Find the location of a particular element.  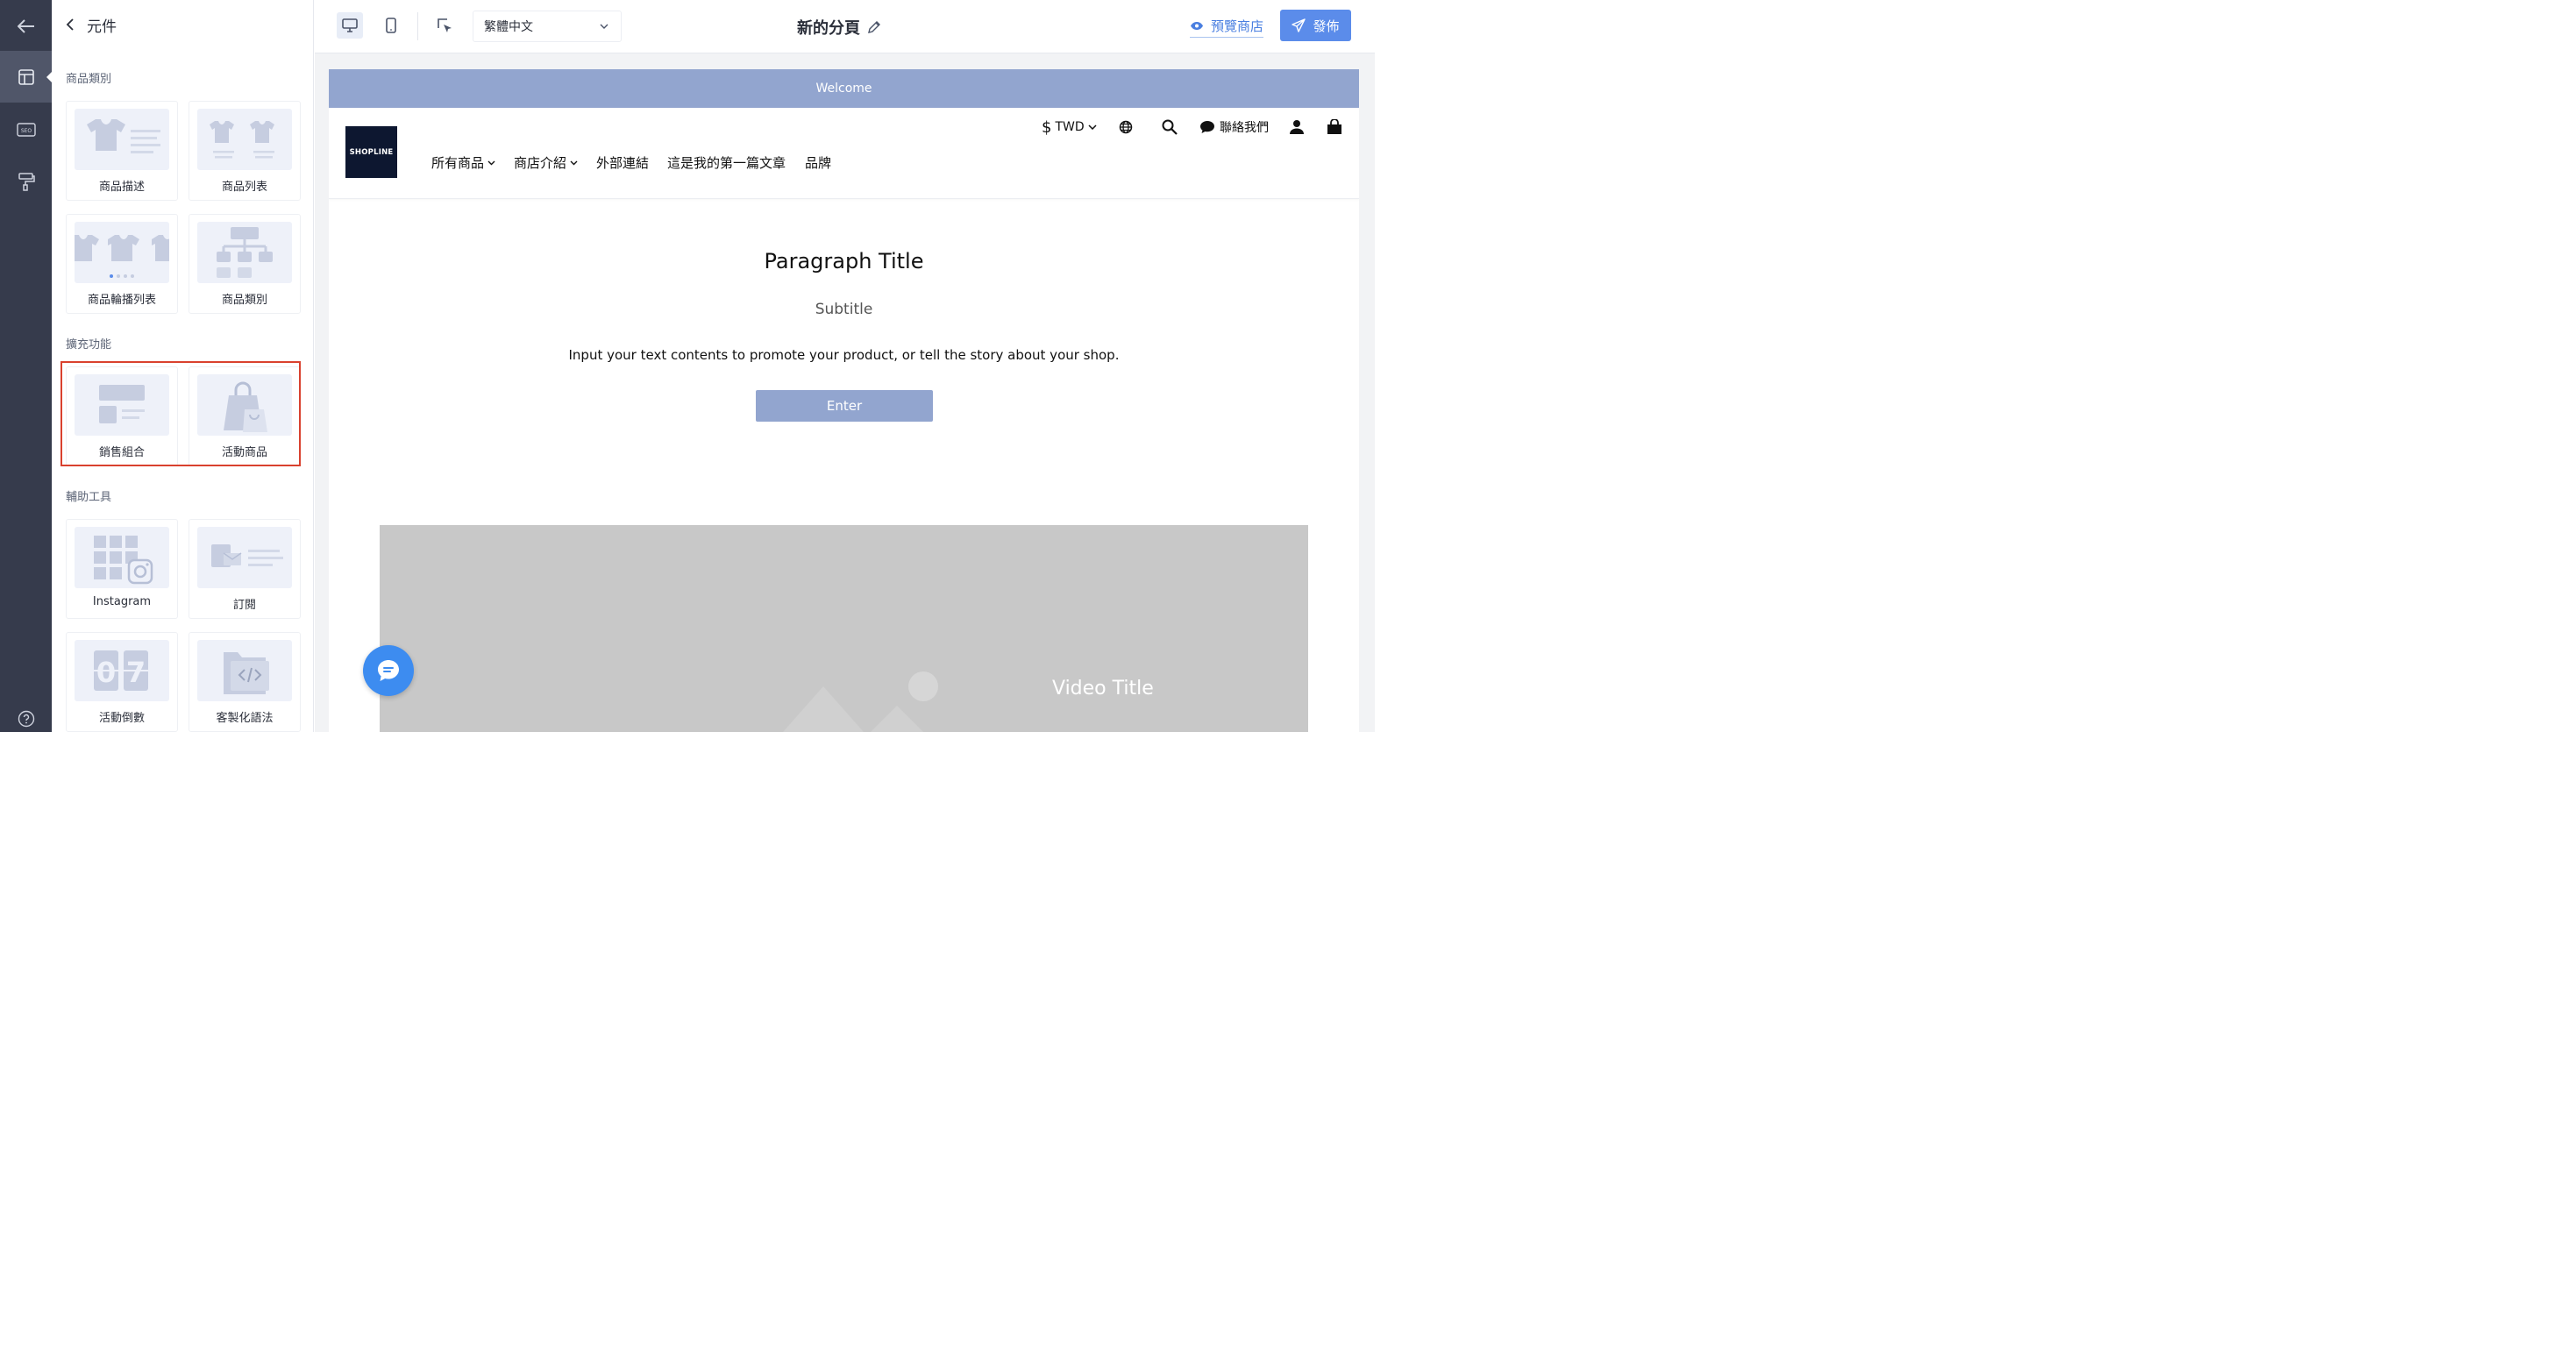

svg-text: SEO is located at coordinates (26, 131).